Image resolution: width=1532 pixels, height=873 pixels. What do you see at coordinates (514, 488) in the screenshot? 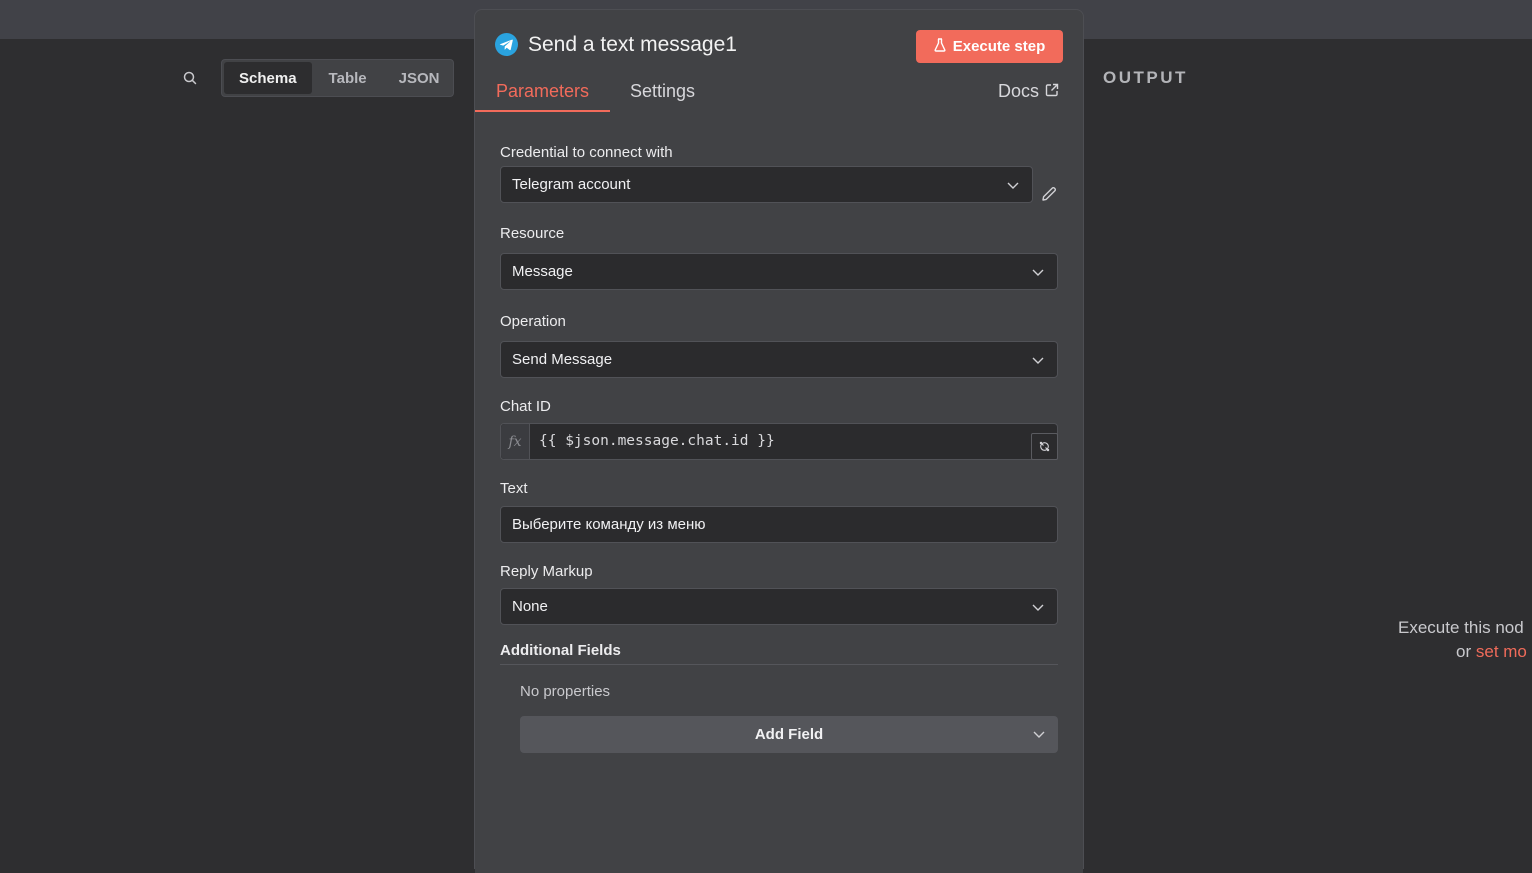
I see `text-label: Text` at bounding box center [514, 488].